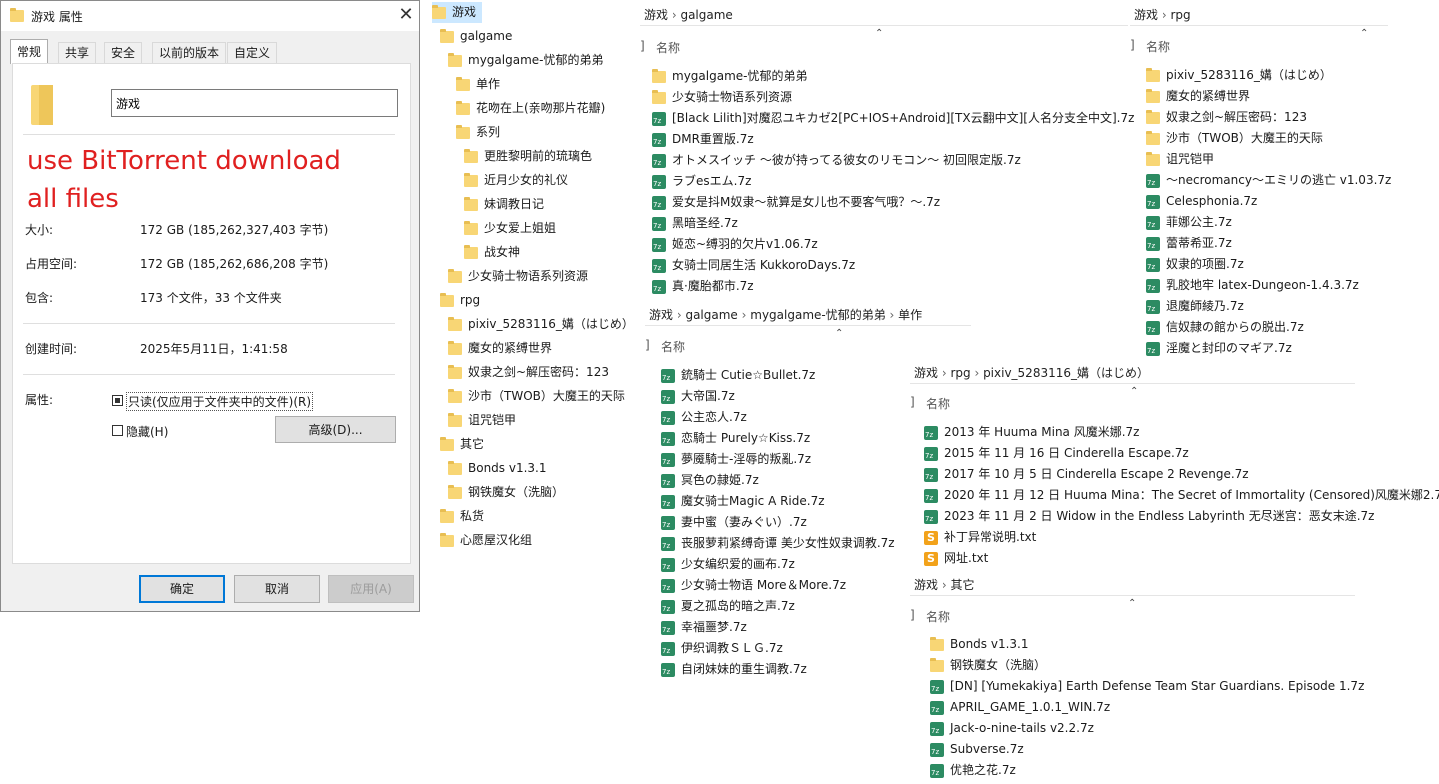 This screenshot has width=1439, height=784. Describe the element at coordinates (956, 558) in the screenshot. I see `list-item: 网址.txt` at that location.